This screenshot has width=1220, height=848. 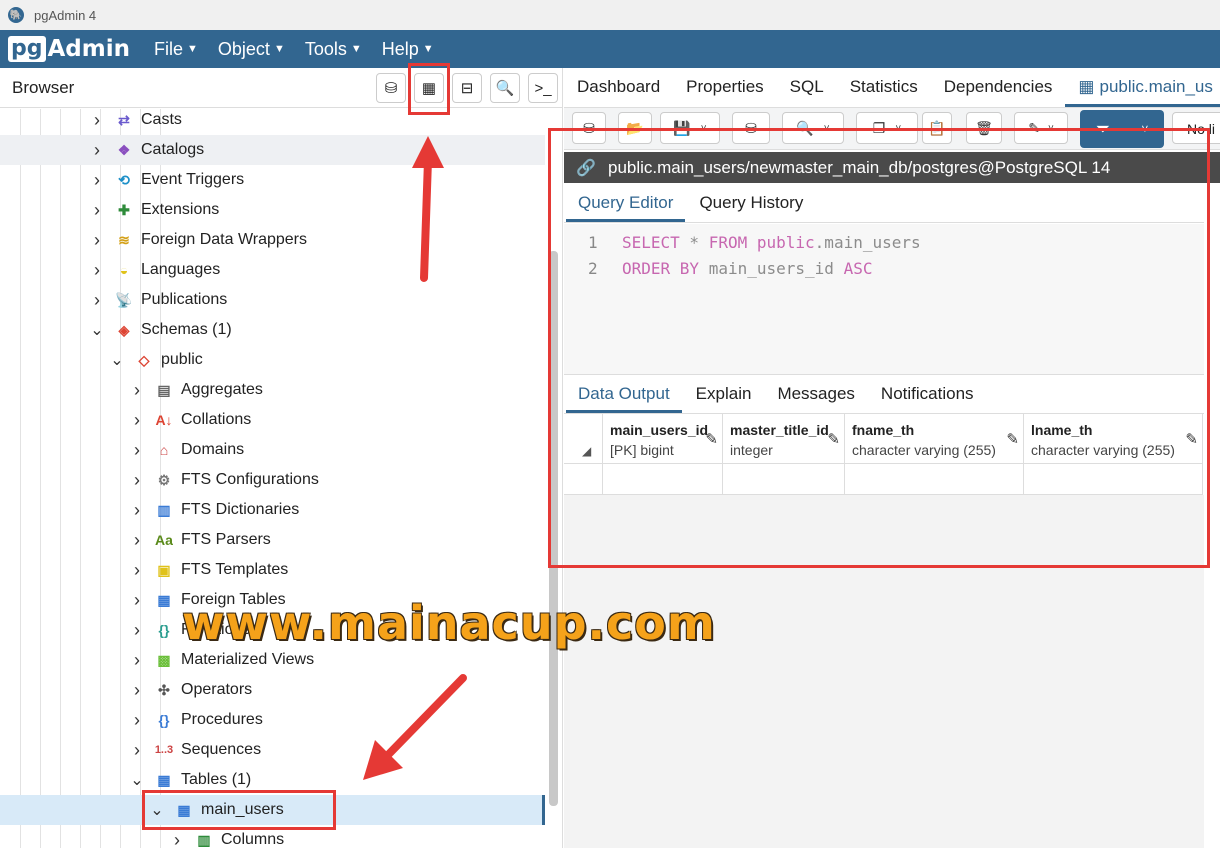 I want to click on tab-sql: SQL, so click(x=807, y=92).